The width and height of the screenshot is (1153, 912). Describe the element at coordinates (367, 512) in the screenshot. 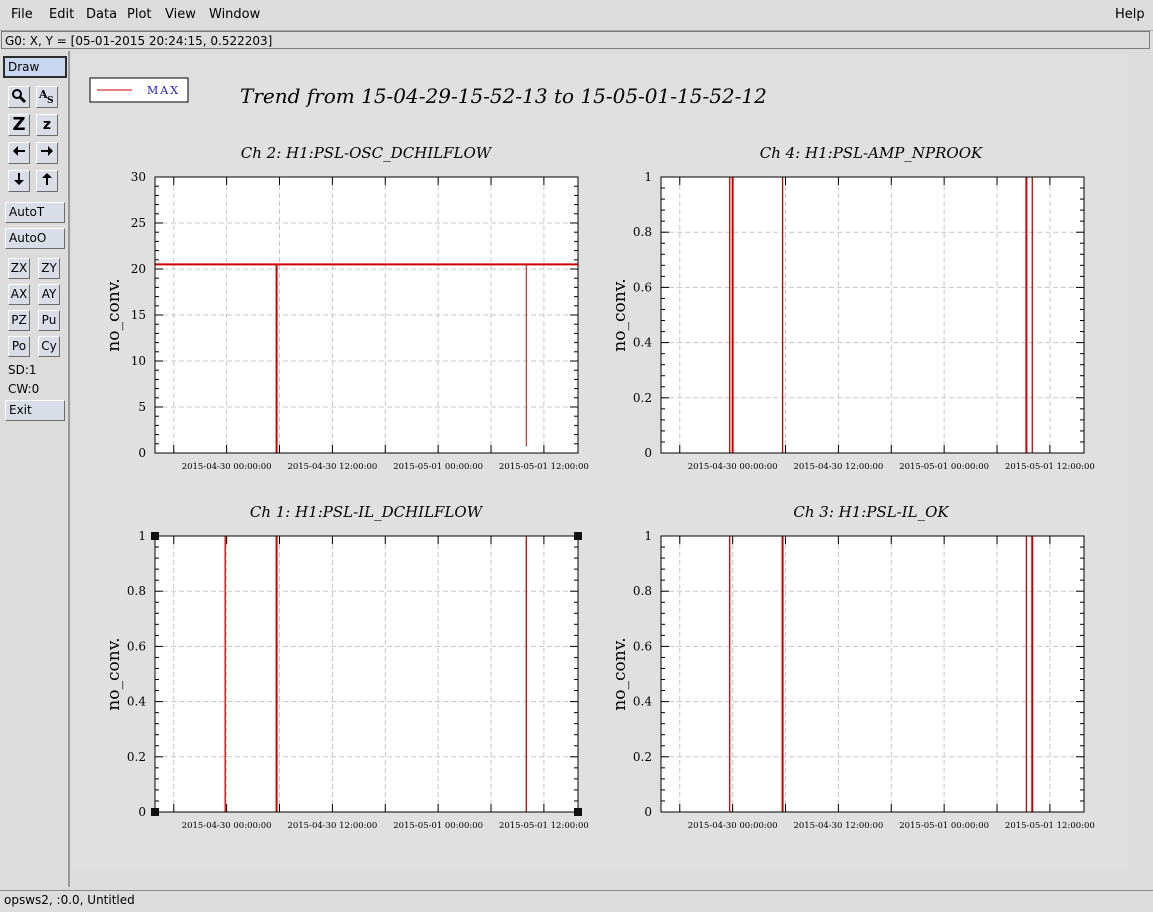

I see `chart-title: Ch 1: H1:PSL-IL_DCHILFLOW` at that location.